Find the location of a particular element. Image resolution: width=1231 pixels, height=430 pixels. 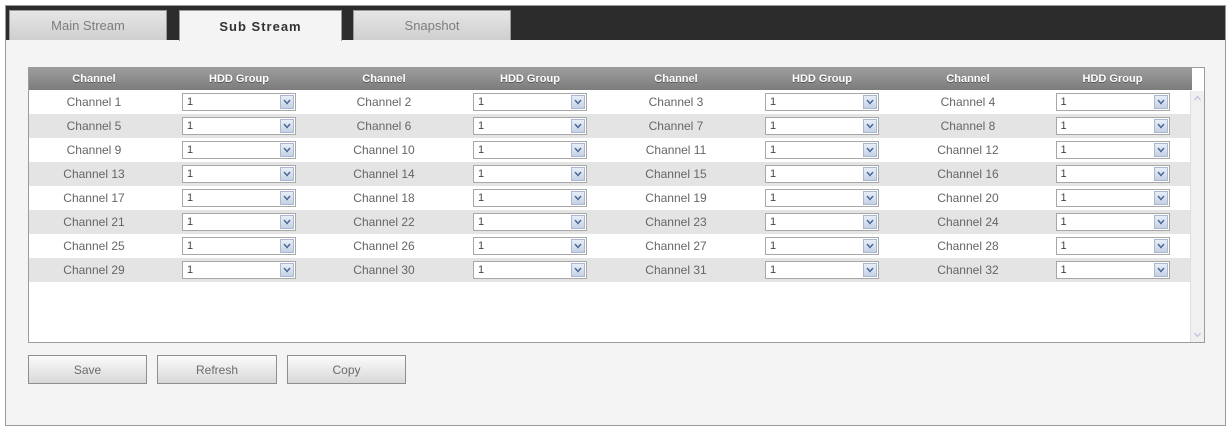

tab-main-stream: Main Stream is located at coordinates (88, 25).